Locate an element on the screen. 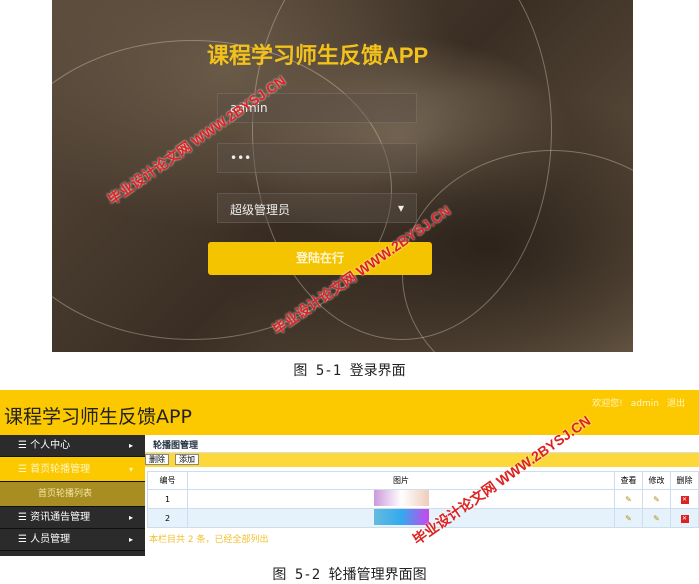 The image size is (699, 584). logout-link: 退出 is located at coordinates (676, 404).